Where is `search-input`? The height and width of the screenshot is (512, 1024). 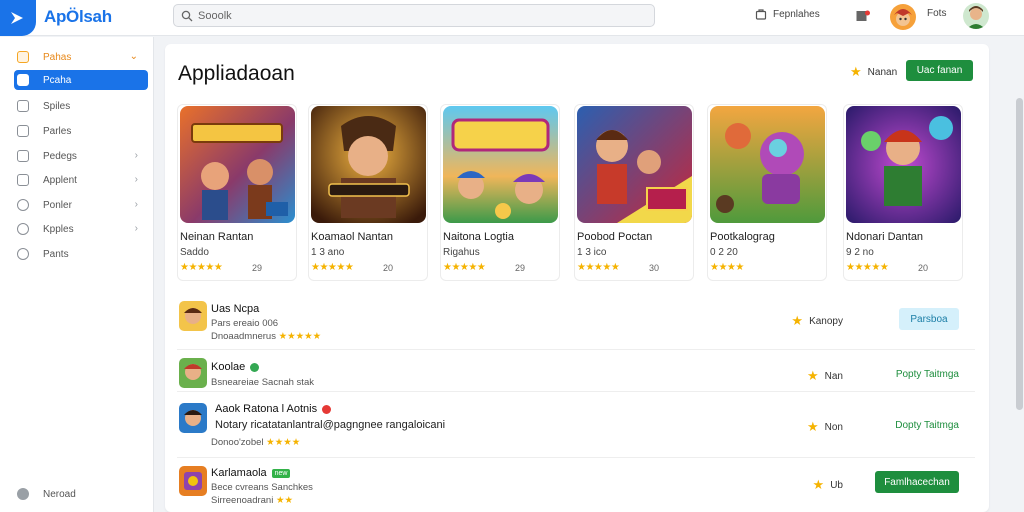
search-input is located at coordinates (418, 16).